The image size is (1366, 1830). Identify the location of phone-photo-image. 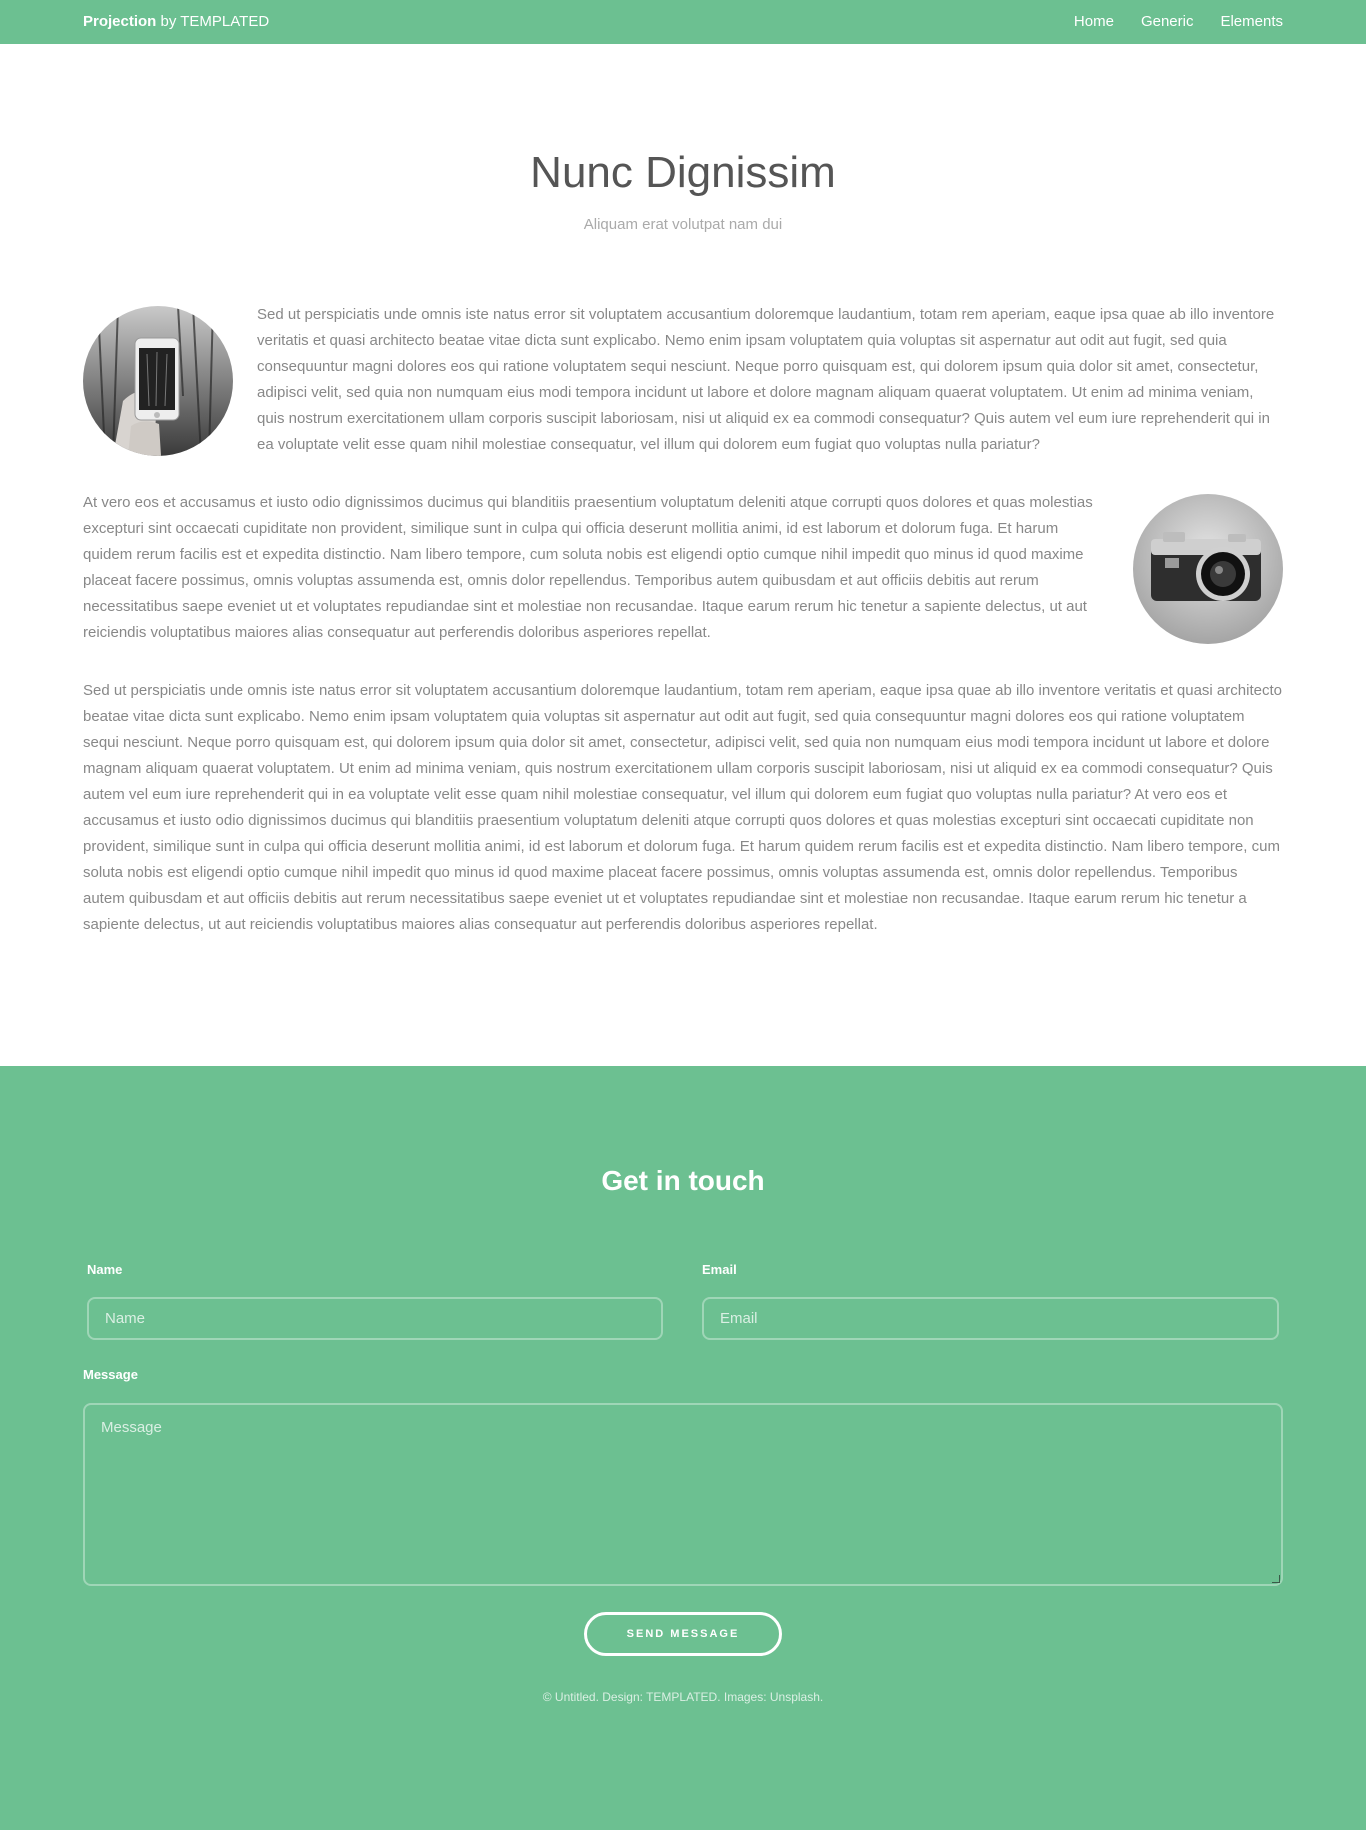
(158, 381).